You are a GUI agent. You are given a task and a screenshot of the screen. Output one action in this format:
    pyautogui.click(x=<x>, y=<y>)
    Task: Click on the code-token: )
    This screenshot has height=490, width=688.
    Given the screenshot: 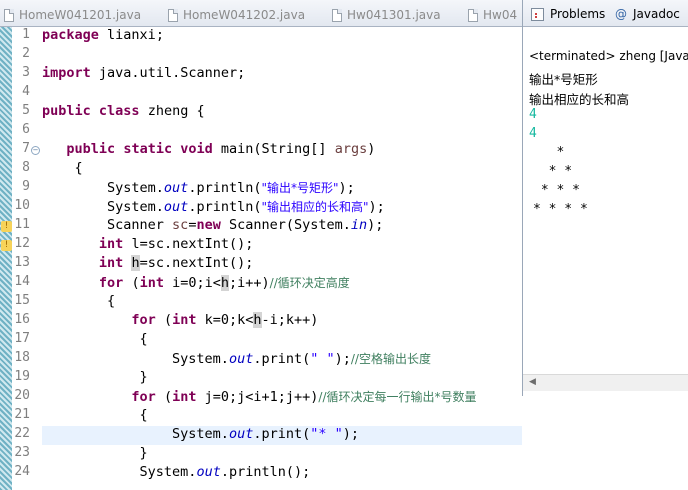 What is the action you would take?
    pyautogui.click(x=371, y=149)
    